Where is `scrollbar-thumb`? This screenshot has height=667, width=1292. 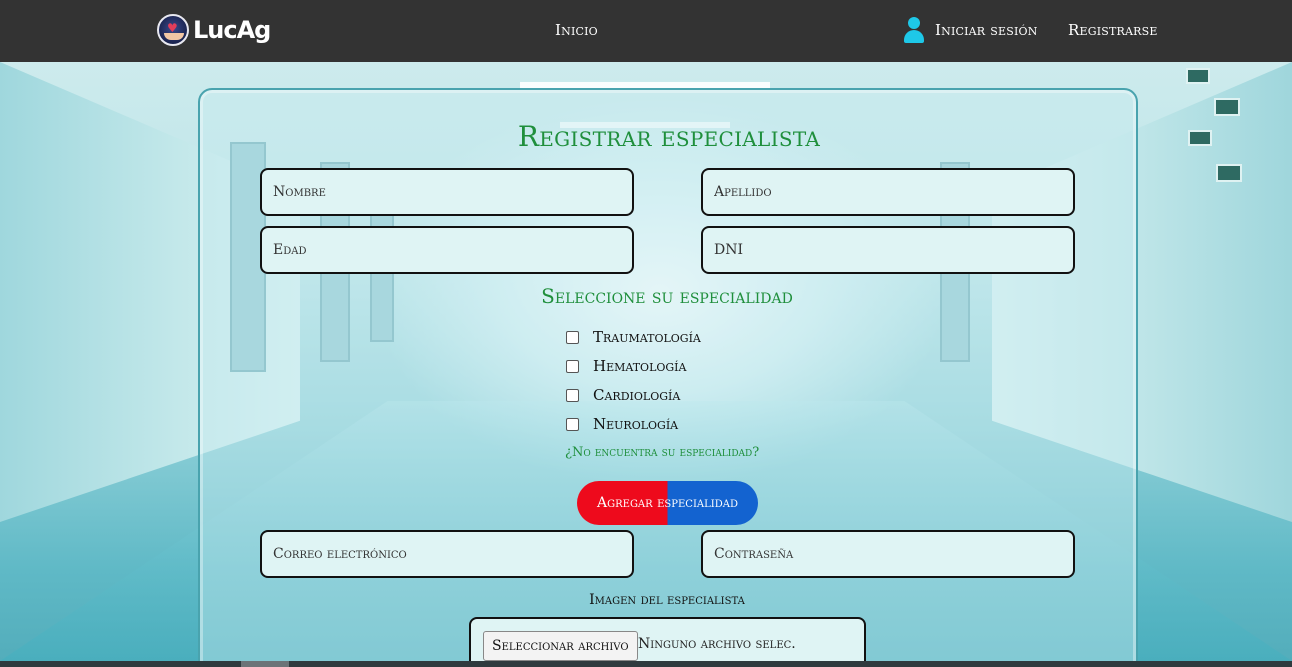
scrollbar-thumb is located at coordinates (265, 664).